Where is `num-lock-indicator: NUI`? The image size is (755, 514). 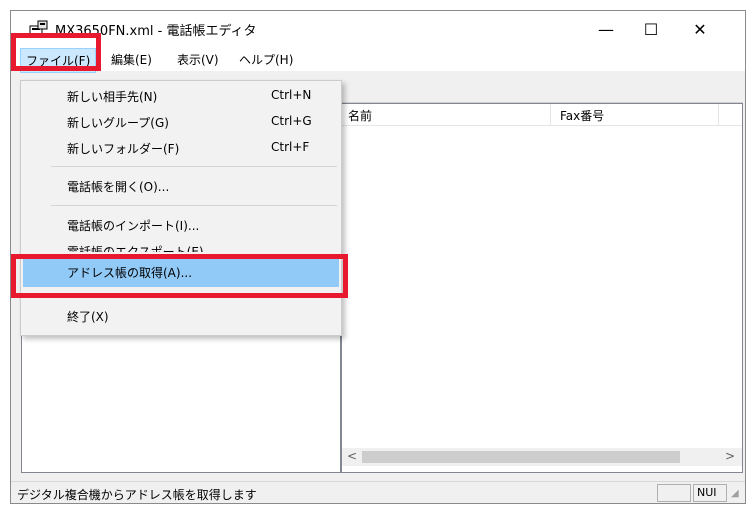
num-lock-indicator: NUI is located at coordinates (707, 492).